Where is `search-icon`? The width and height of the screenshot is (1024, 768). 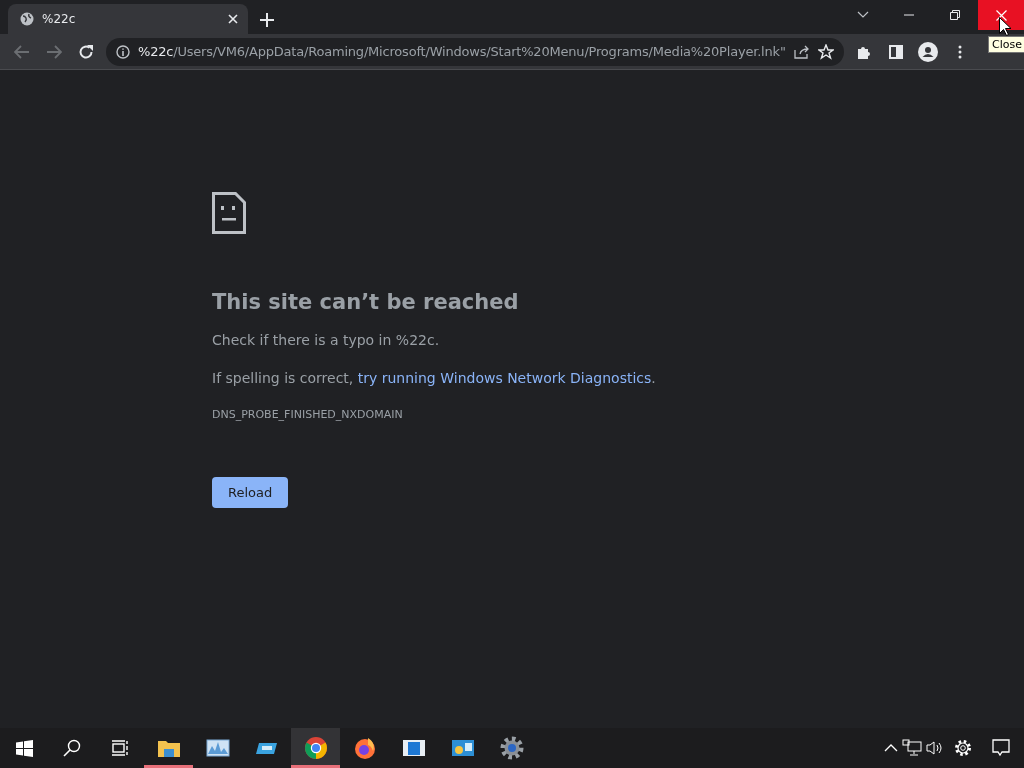
search-icon is located at coordinates (72, 748).